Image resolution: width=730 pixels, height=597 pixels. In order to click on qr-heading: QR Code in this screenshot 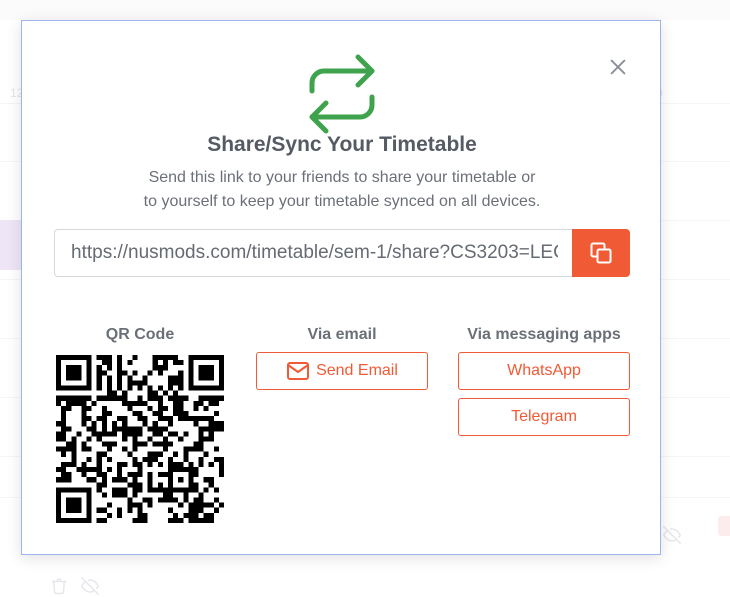, I will do `click(140, 334)`.